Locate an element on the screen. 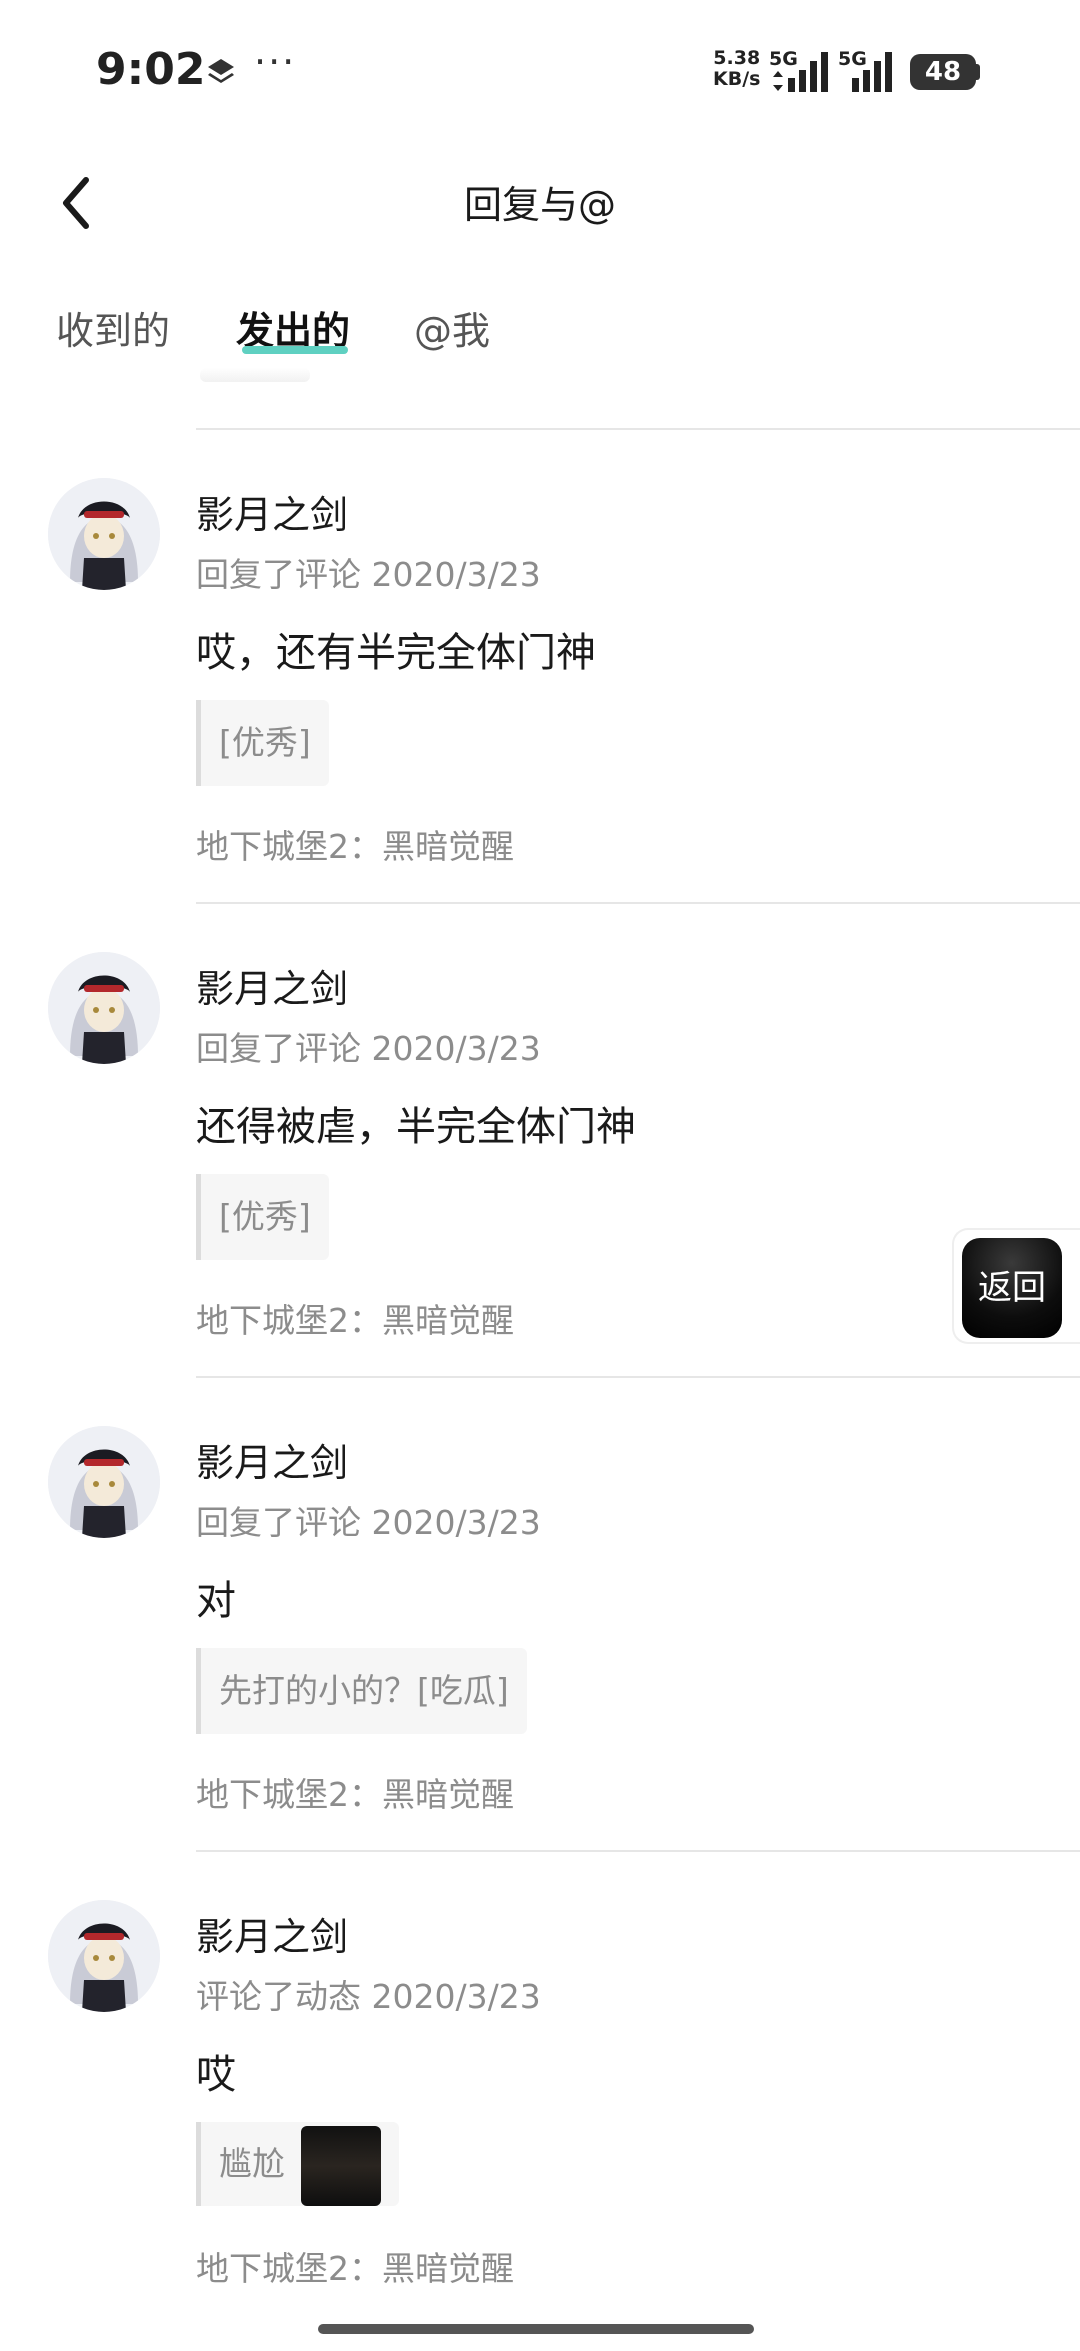 The image size is (1080, 2351). battery-icon: 48 is located at coordinates (943, 72).